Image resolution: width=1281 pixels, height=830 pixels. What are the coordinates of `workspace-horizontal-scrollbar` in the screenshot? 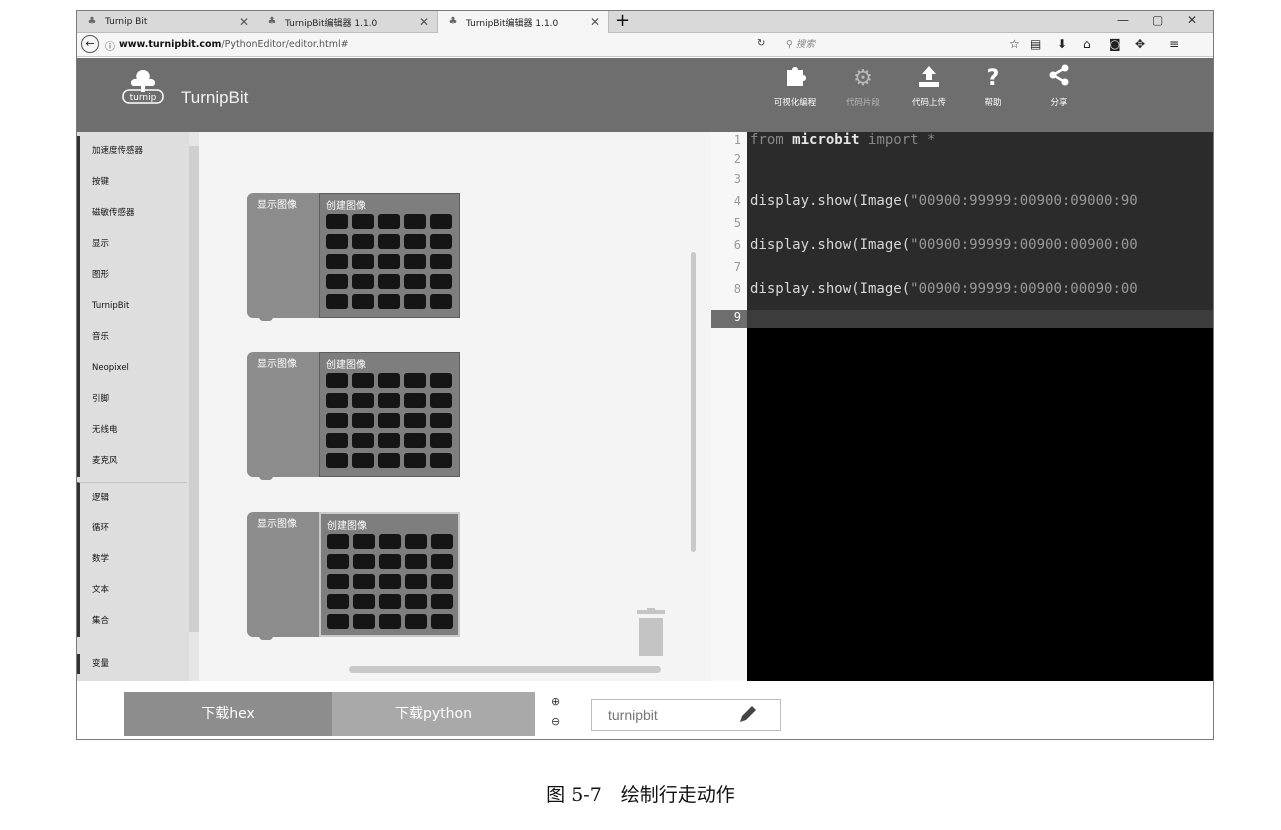 It's located at (505, 669).